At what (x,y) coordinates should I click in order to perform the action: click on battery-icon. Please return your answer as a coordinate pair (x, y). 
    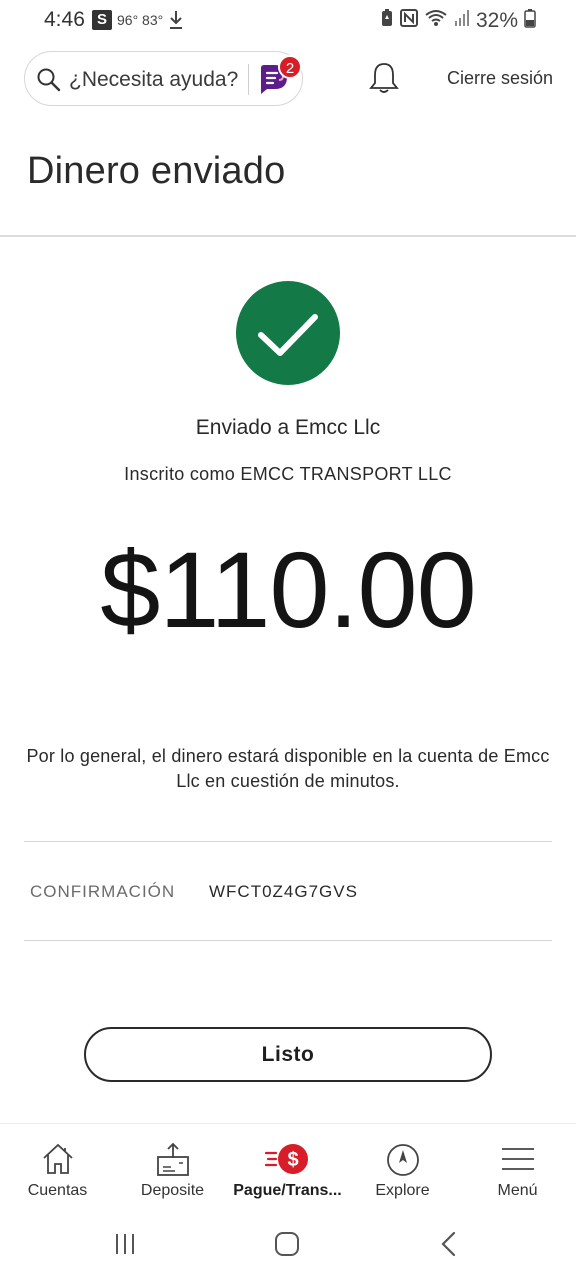
    Looking at the image, I should click on (530, 20).